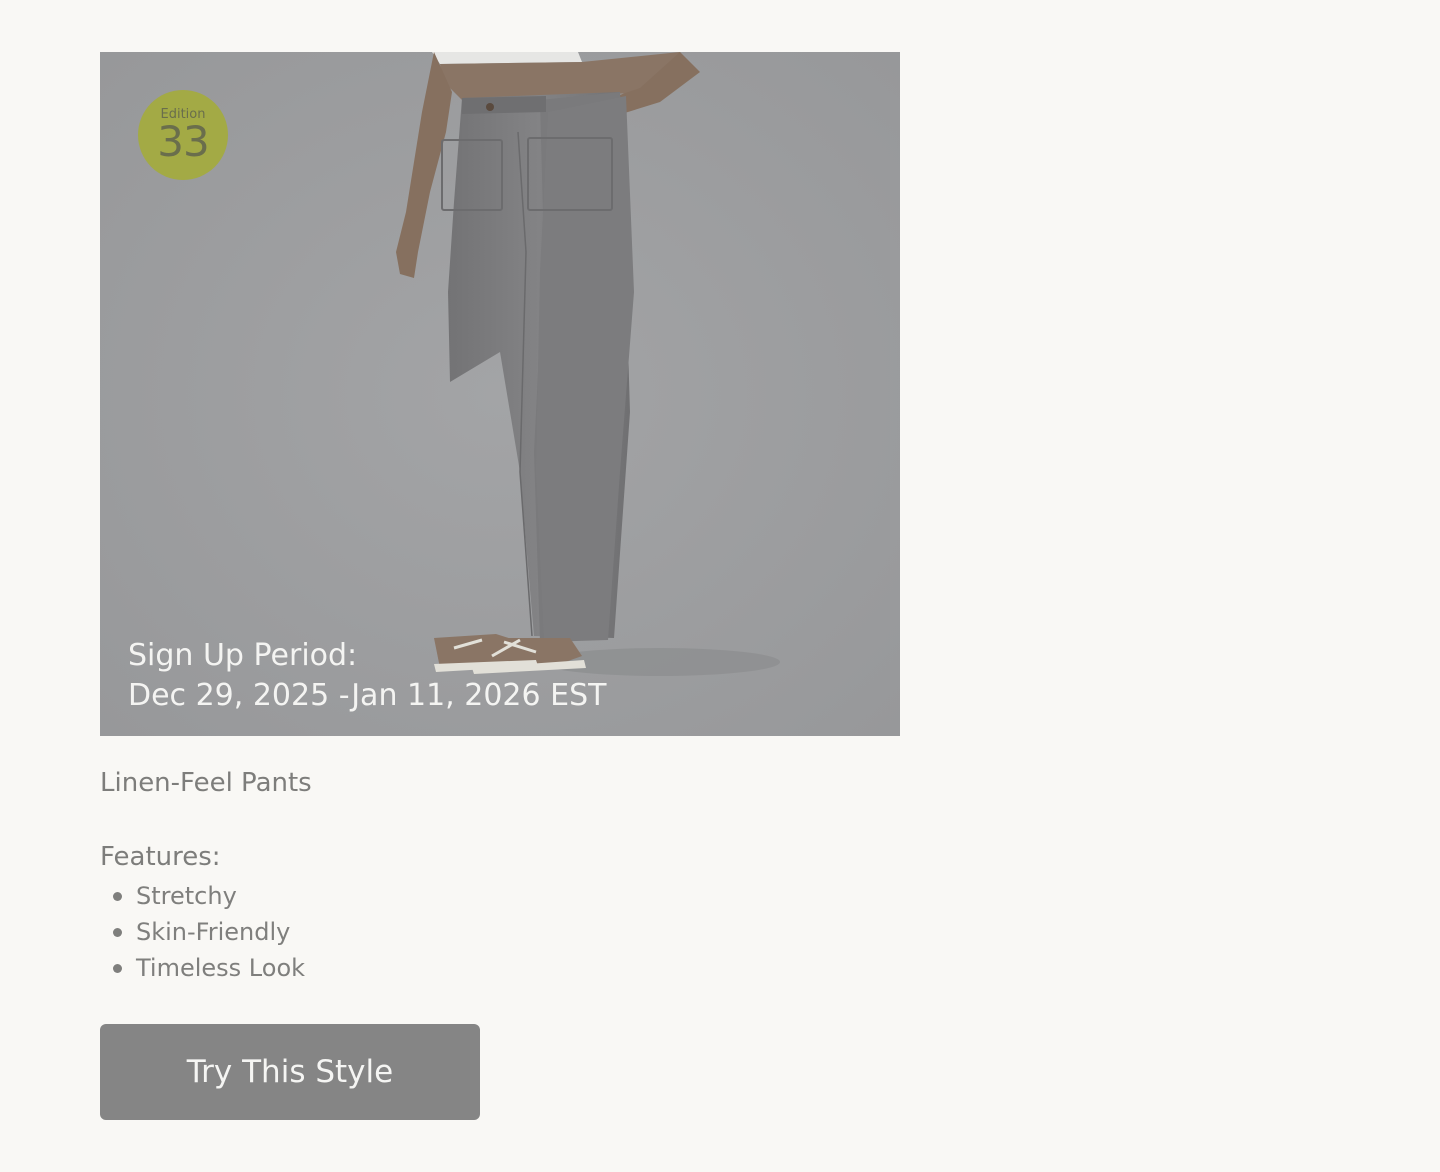 The height and width of the screenshot is (1172, 1440). I want to click on feature-item: Skin-Friendly, so click(500, 932).